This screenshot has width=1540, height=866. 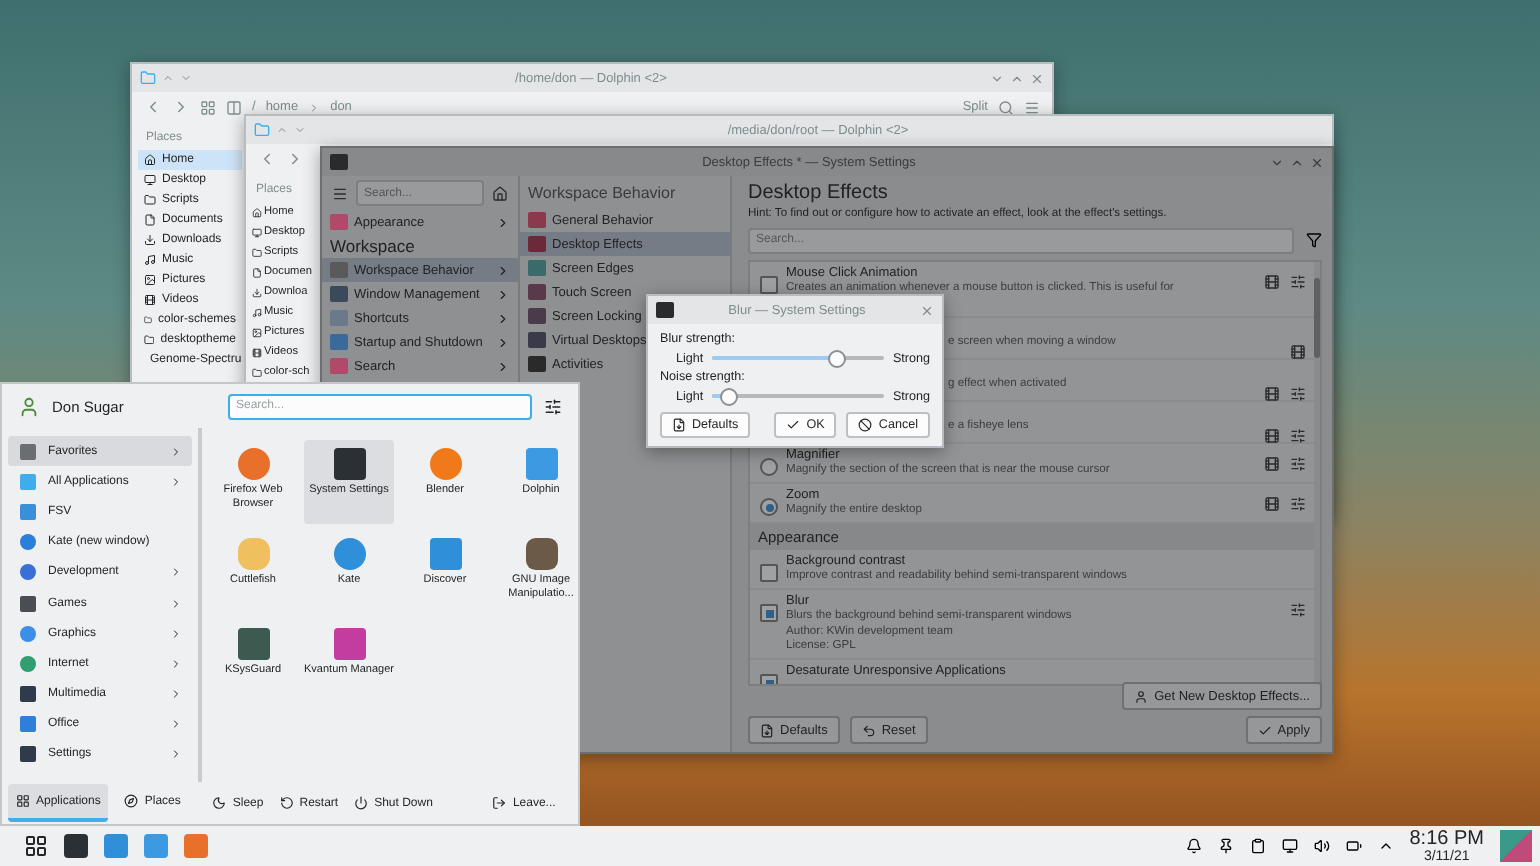 I want to click on expand-icon, so click(x=1385, y=846).